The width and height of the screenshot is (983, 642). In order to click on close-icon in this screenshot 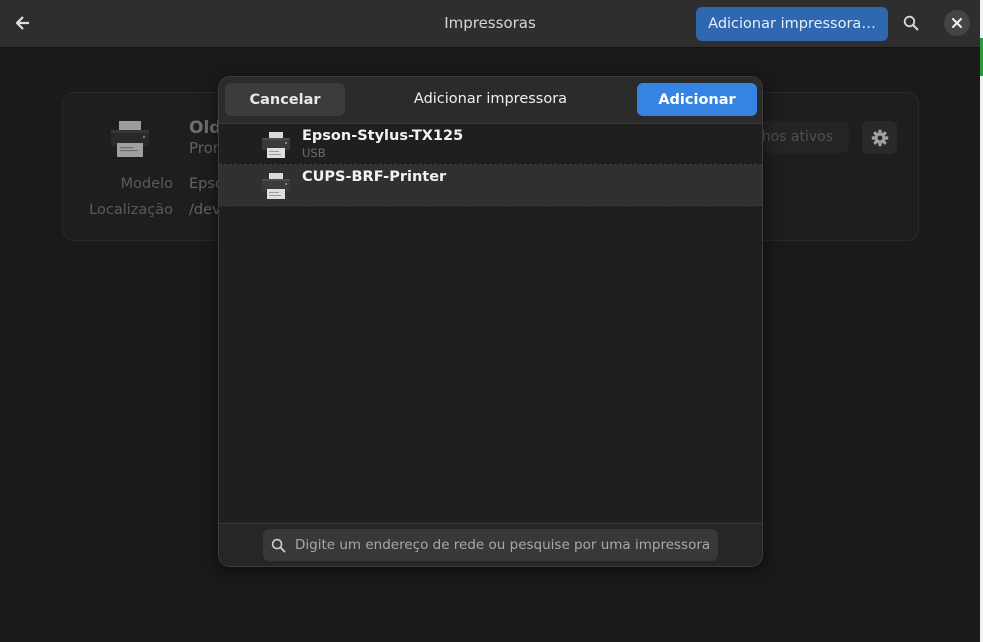, I will do `click(957, 23)`.